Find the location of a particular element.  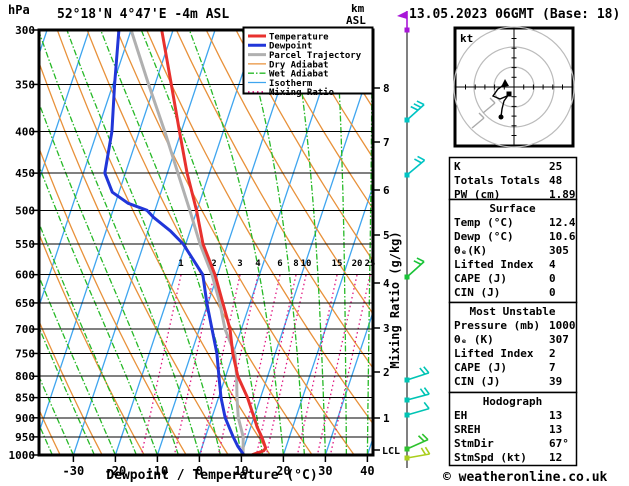

panel-title: Surface is located at coordinates (512, 208).